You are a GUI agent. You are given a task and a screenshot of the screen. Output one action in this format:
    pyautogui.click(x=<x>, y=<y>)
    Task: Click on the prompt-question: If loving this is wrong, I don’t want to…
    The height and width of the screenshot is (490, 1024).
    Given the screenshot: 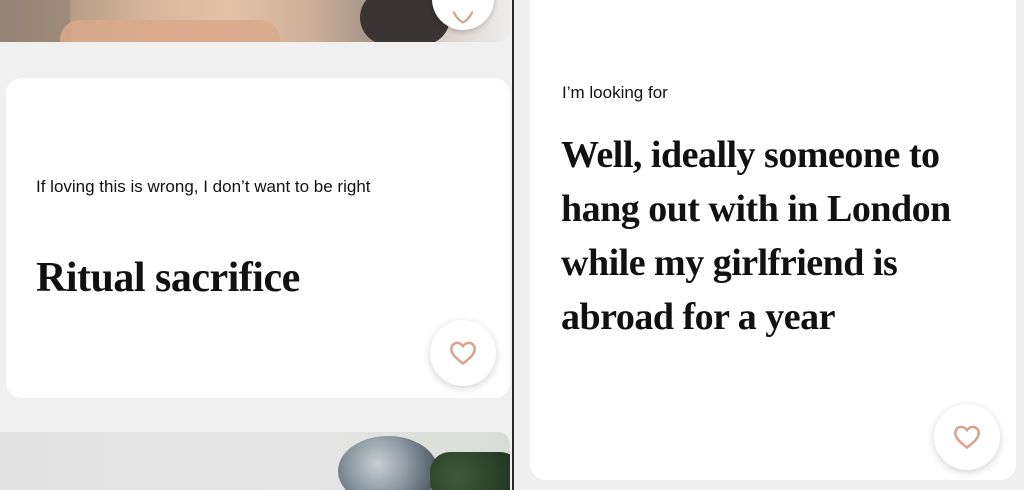 What is the action you would take?
    pyautogui.click(x=203, y=186)
    